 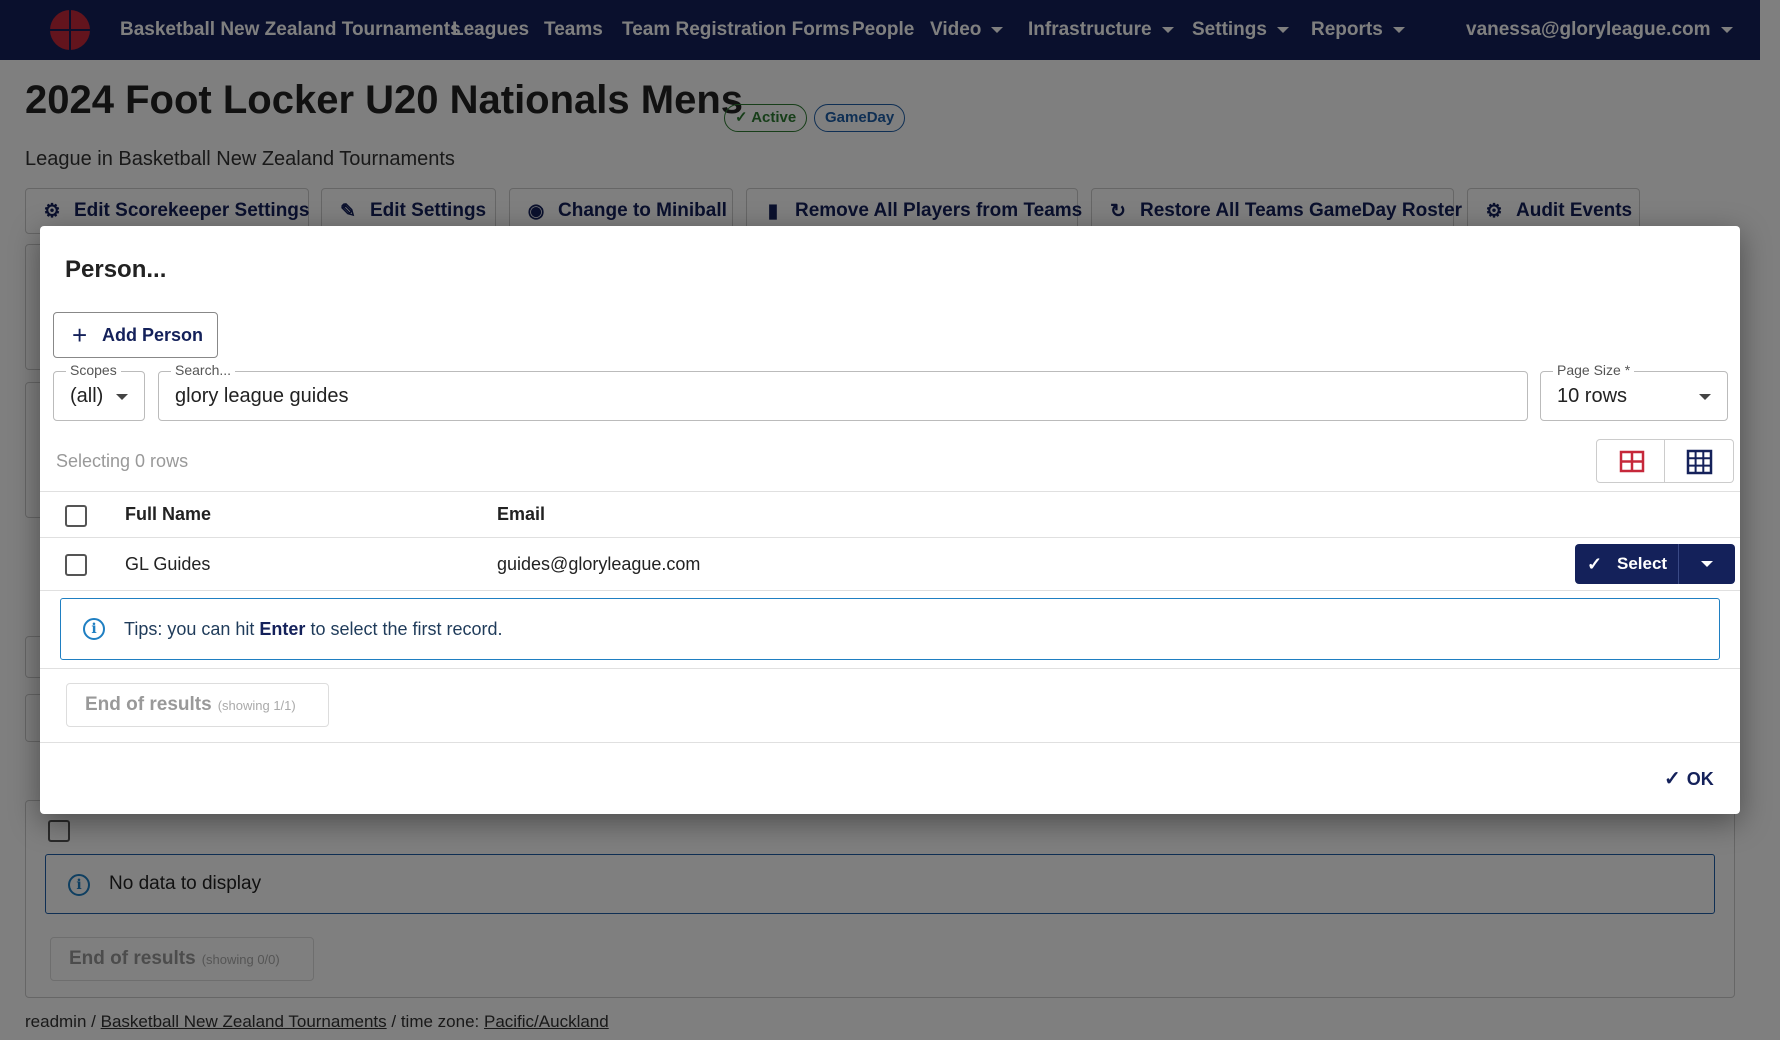 I want to click on info-icon: i, so click(x=94, y=629).